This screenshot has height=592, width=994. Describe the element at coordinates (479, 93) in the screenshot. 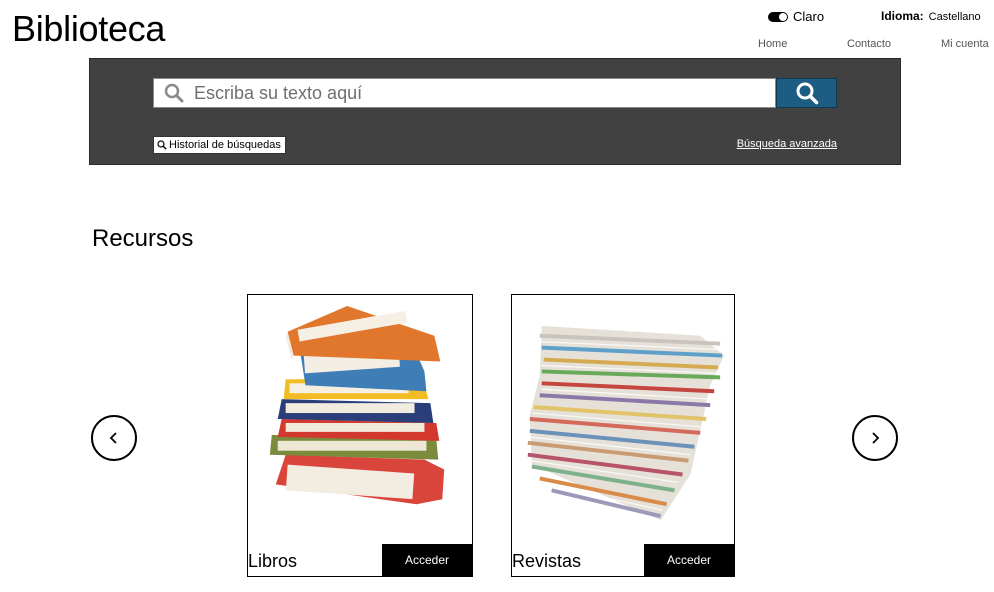

I see `search-input` at that location.